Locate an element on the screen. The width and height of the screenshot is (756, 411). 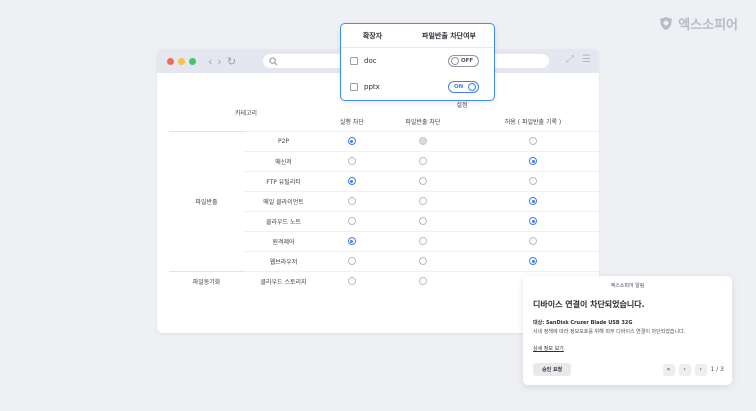
back-button: ‹ is located at coordinates (210, 61).